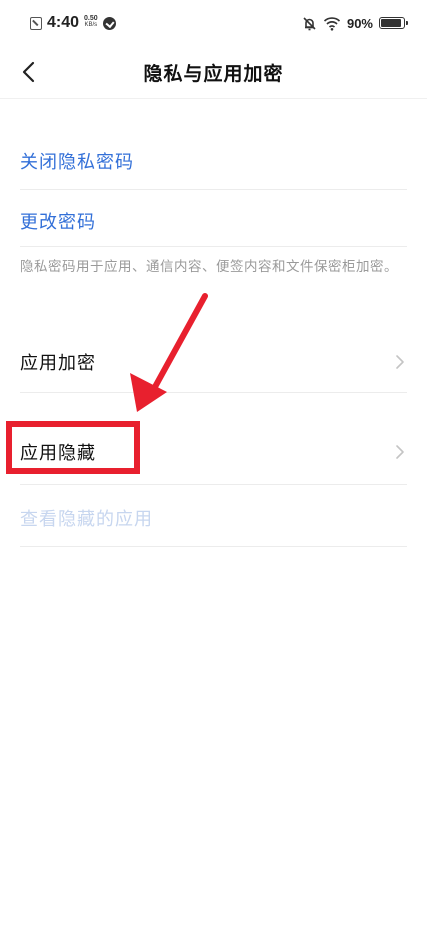 Image resolution: width=427 pixels, height=925 pixels. I want to click on network-speed-value: 0.50, so click(91, 18).